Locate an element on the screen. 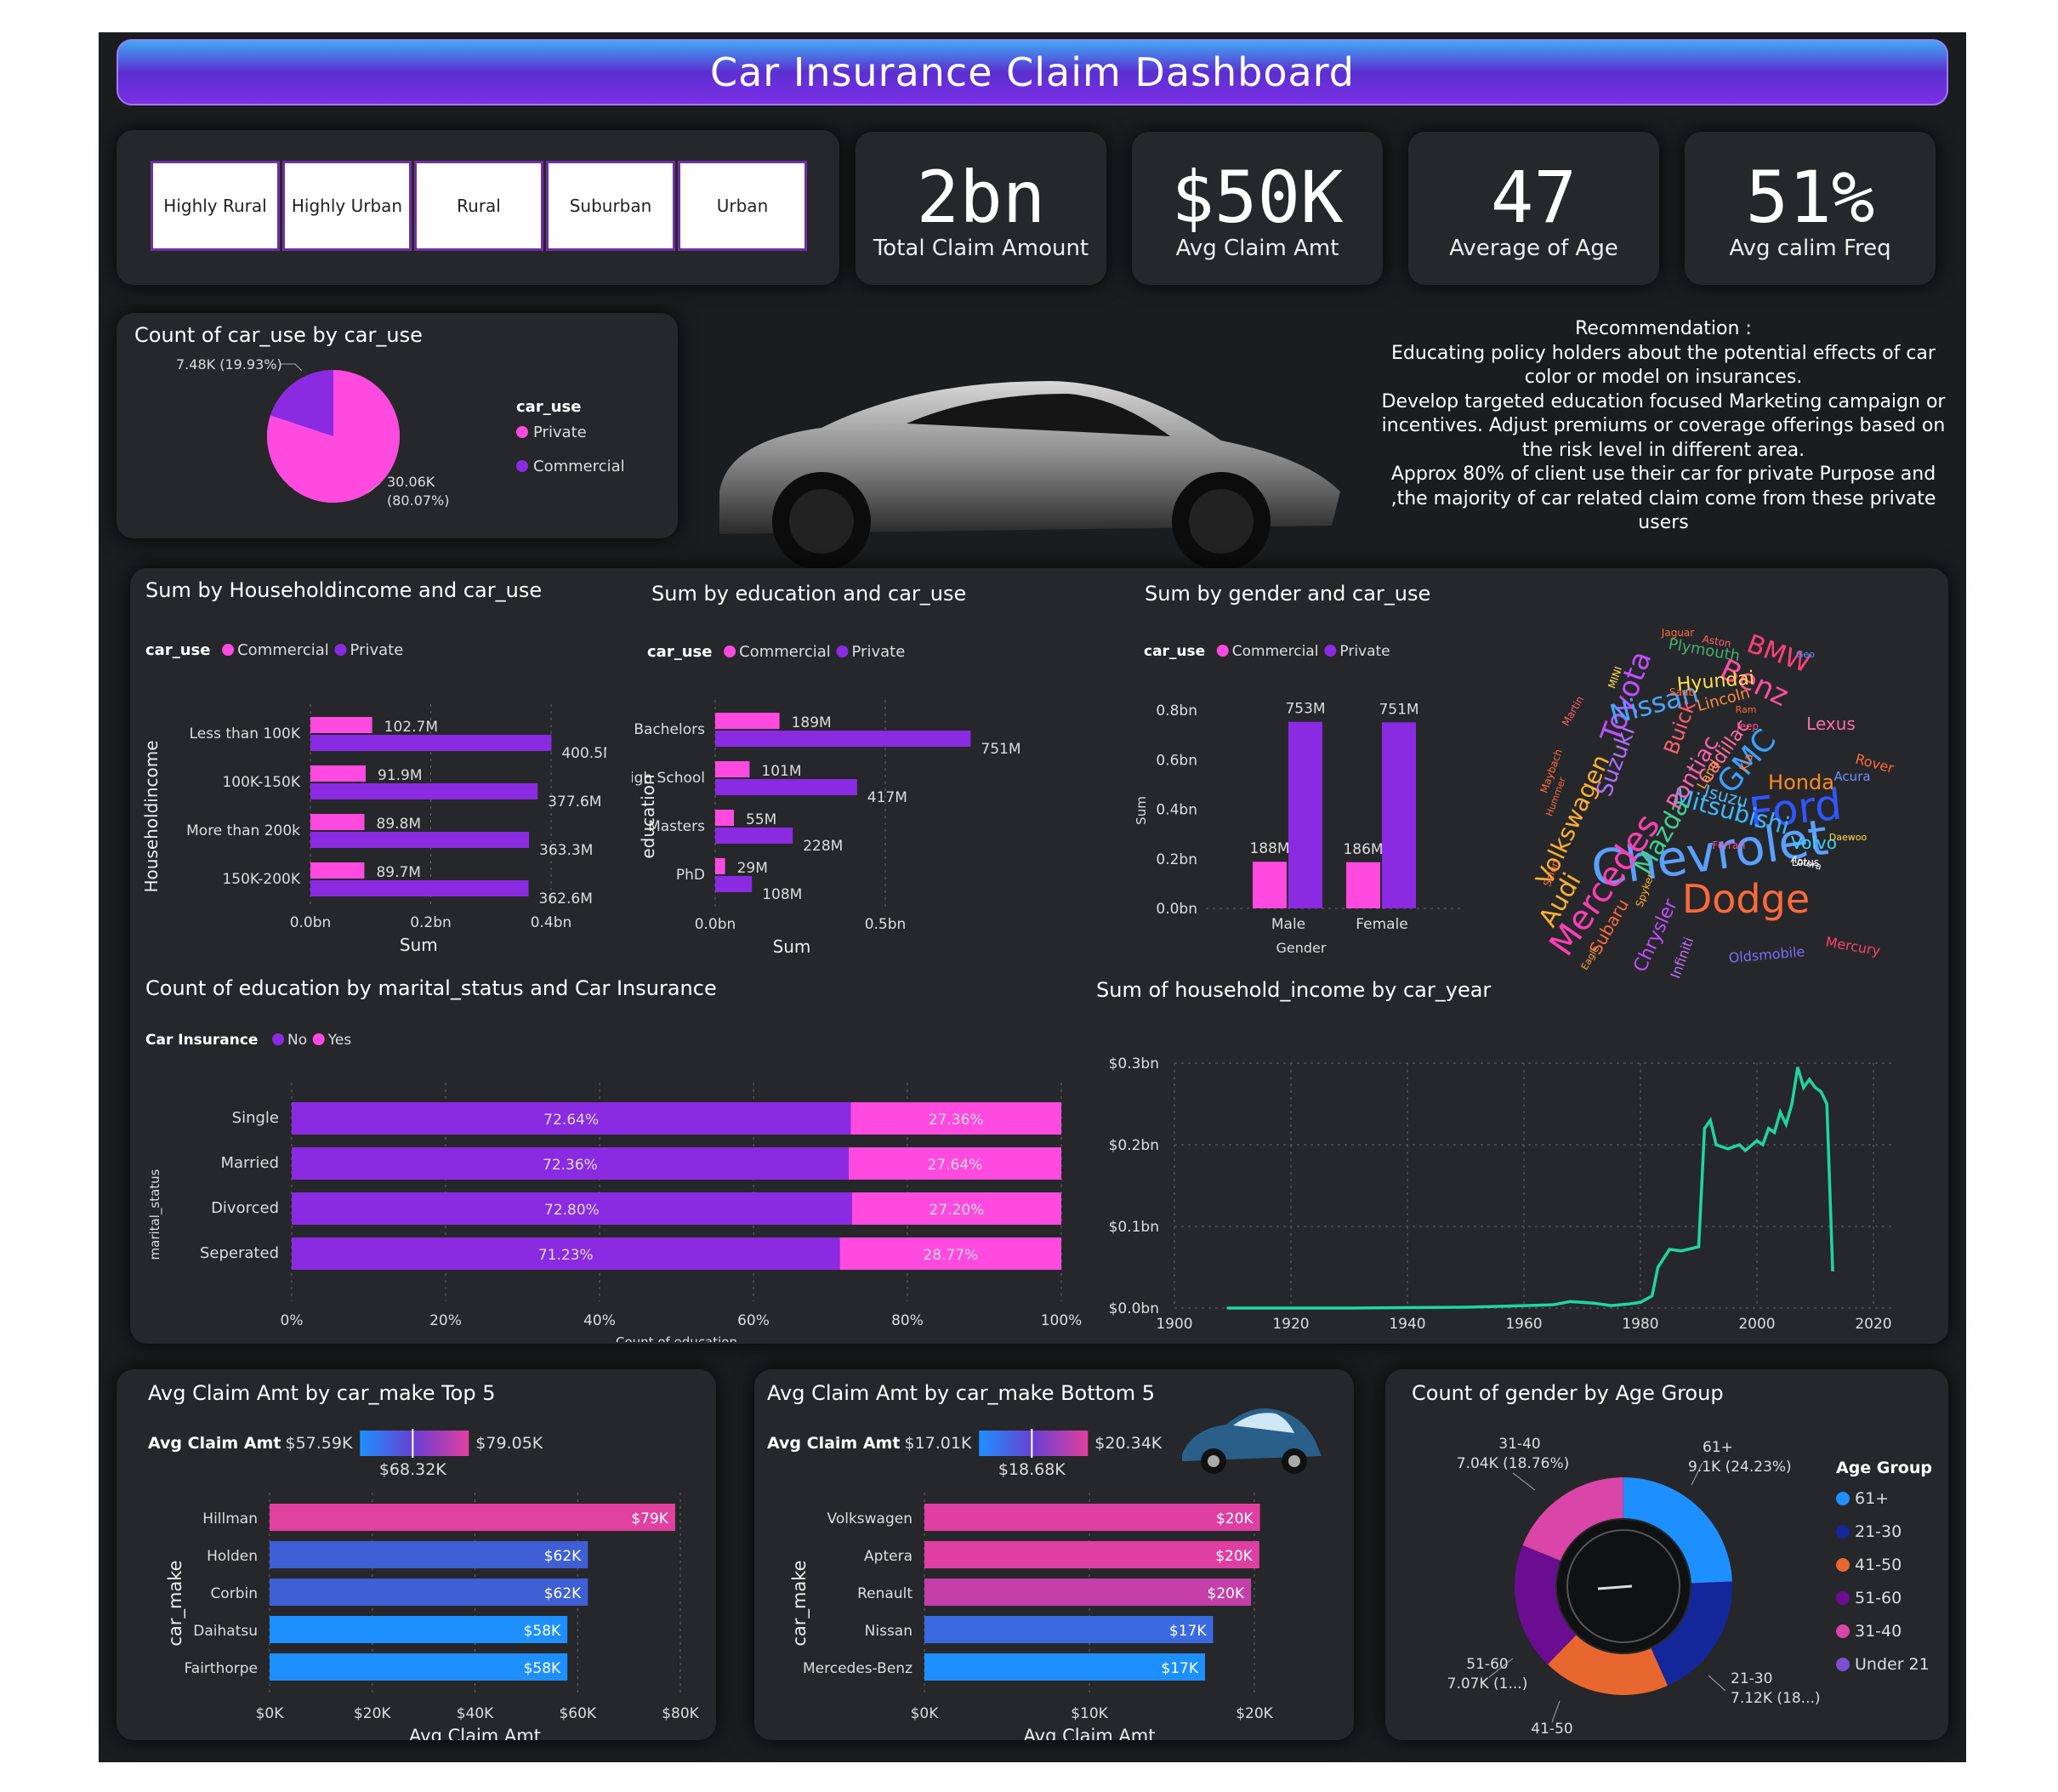 The width and height of the screenshot is (2058, 1792). legend-item: 41-50 is located at coordinates (1878, 1565).